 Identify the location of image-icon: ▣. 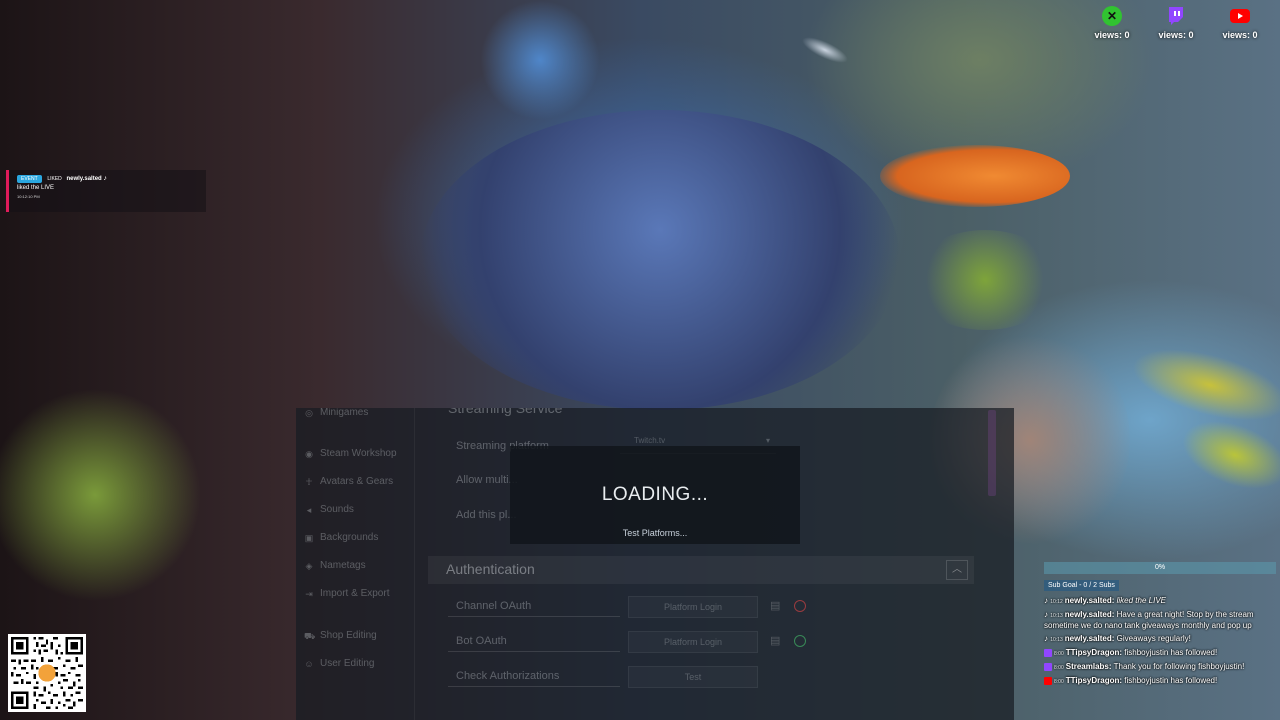
(309, 537).